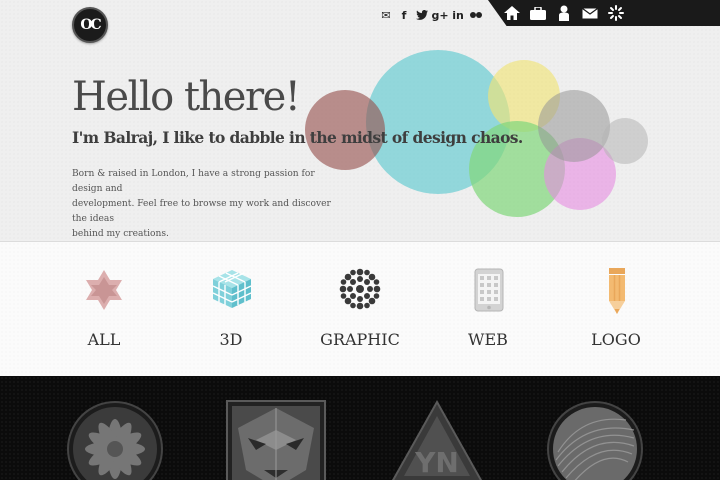 Image resolution: width=720 pixels, height=480 pixels. Describe the element at coordinates (589, 13) in the screenshot. I see `mail-icon` at that location.